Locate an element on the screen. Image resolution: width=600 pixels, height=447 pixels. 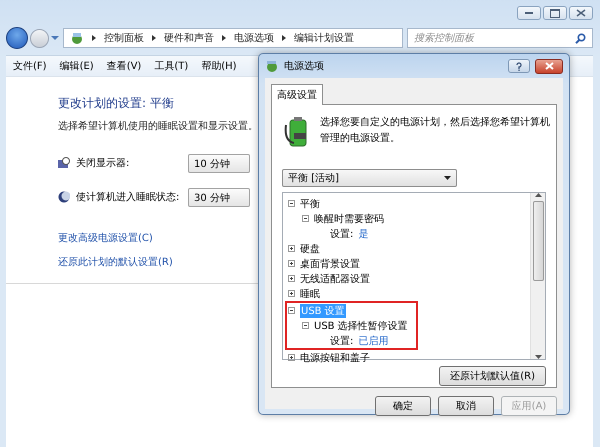
search-icon is located at coordinates (580, 38).